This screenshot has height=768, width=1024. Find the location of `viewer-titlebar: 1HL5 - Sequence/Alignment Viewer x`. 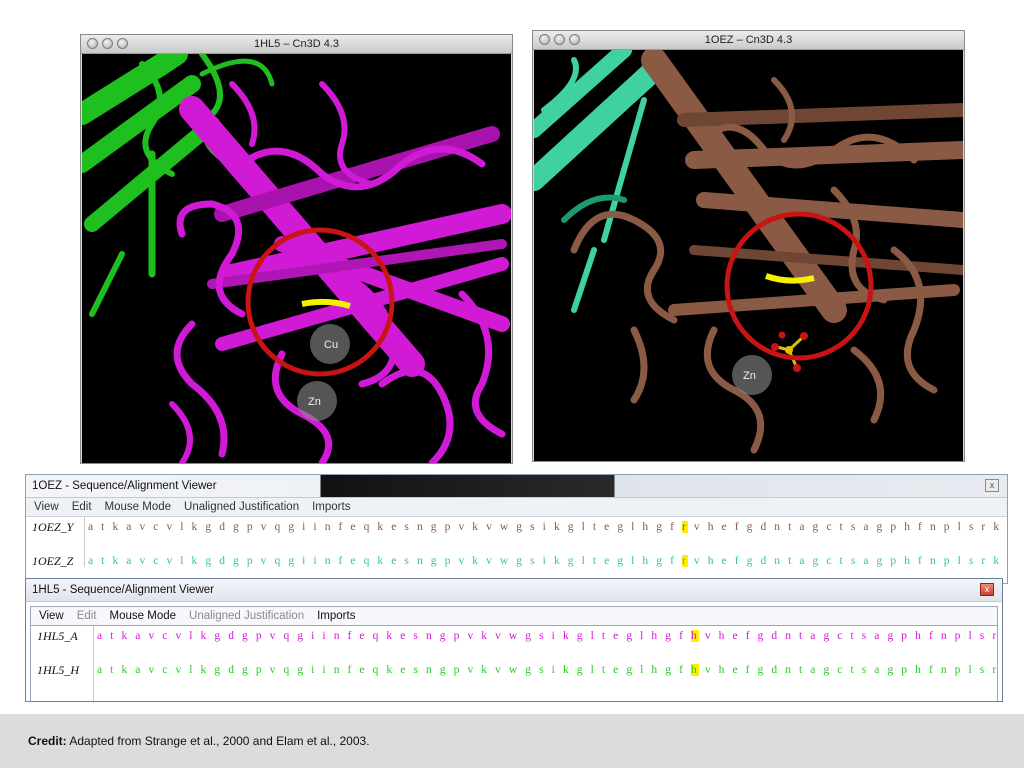

viewer-titlebar: 1HL5 - Sequence/Alignment Viewer x is located at coordinates (514, 590).